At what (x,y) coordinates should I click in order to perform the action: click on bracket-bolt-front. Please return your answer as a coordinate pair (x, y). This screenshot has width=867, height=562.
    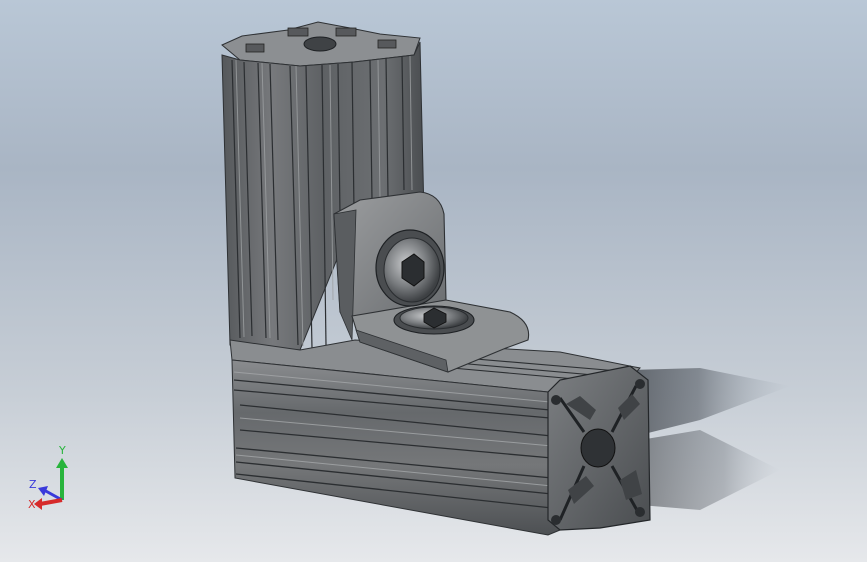
    Looking at the image, I should click on (410, 268).